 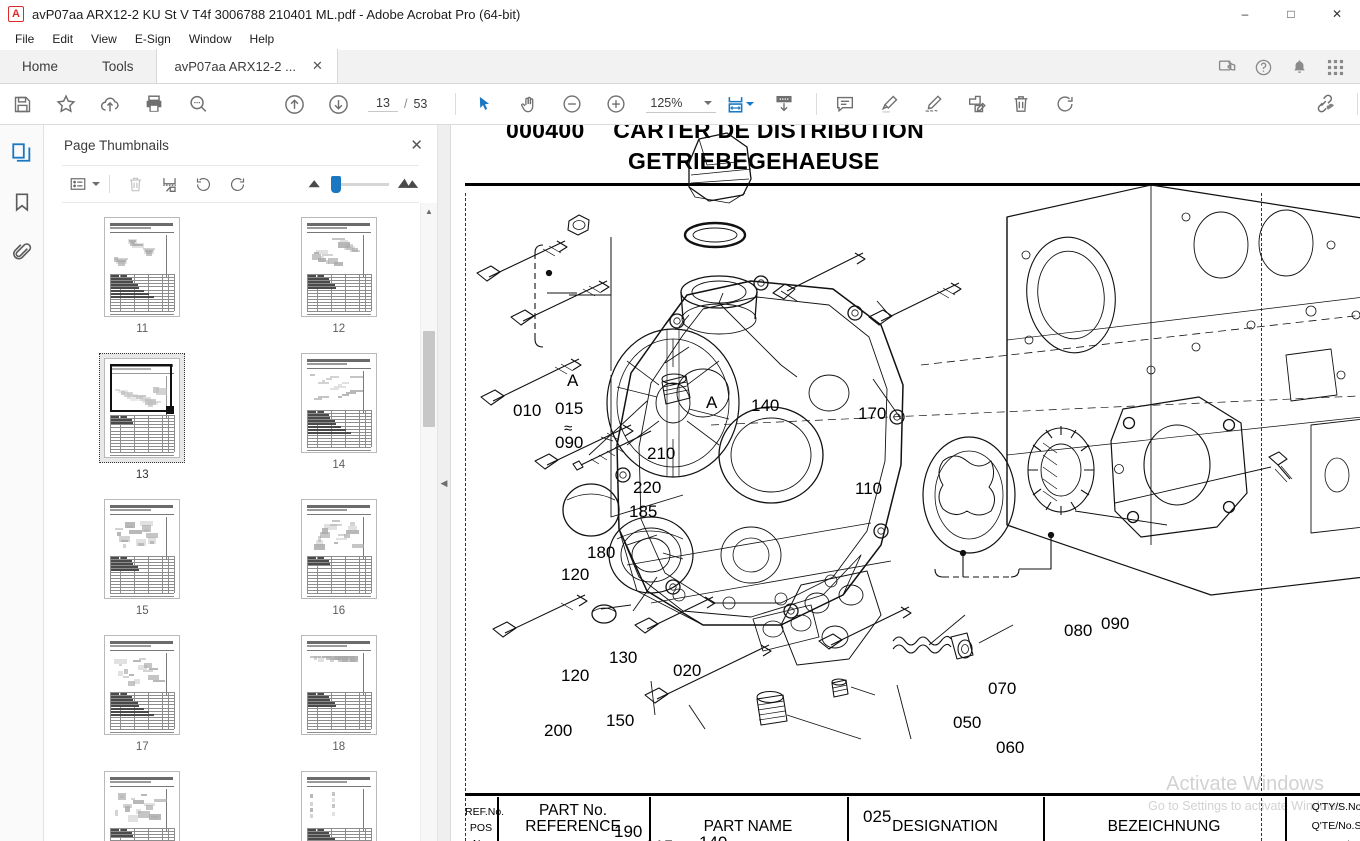 What do you see at coordinates (1078, 630) in the screenshot?
I see `callout-080: 080` at bounding box center [1078, 630].